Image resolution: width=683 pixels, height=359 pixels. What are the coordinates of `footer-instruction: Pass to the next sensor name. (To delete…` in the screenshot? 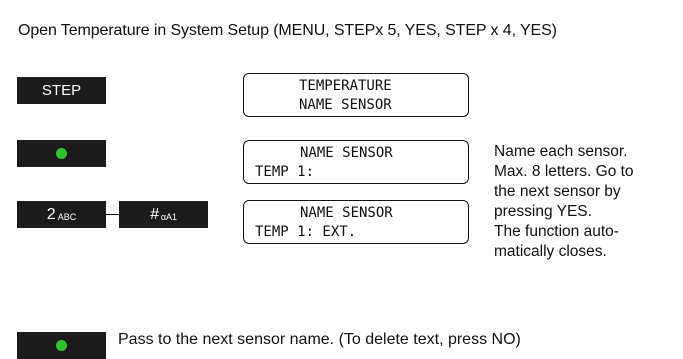 It's located at (319, 339).